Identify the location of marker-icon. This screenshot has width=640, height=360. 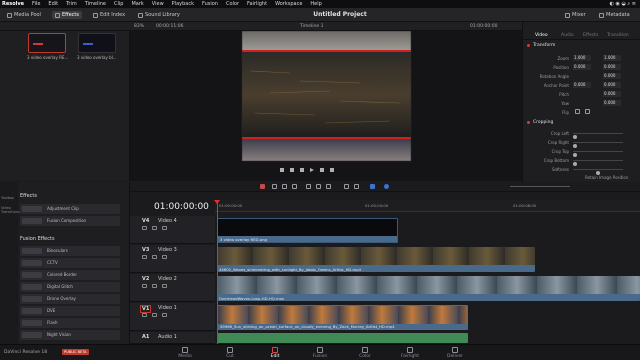
(386, 186).